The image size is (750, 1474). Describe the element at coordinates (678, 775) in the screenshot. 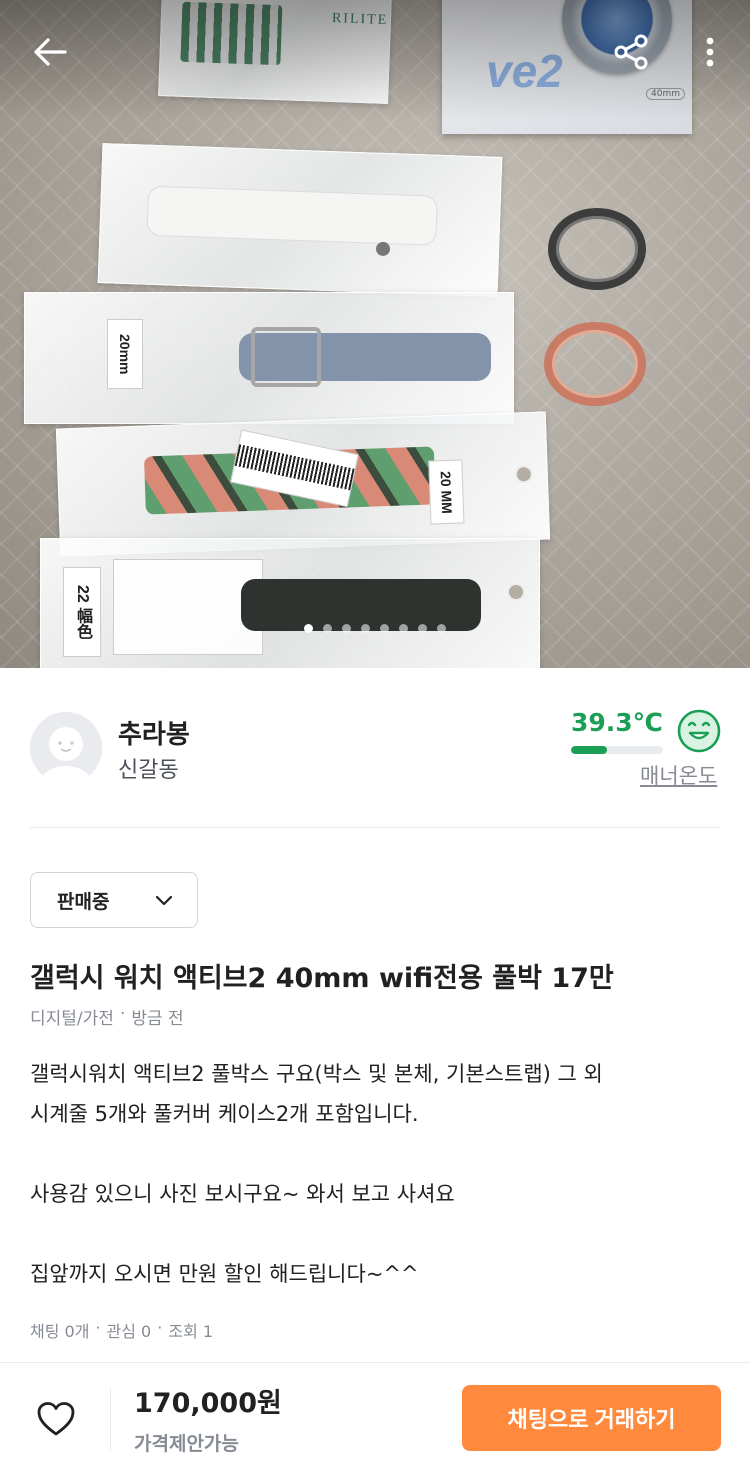

I see `manner-temperature-link: 매너온도` at that location.